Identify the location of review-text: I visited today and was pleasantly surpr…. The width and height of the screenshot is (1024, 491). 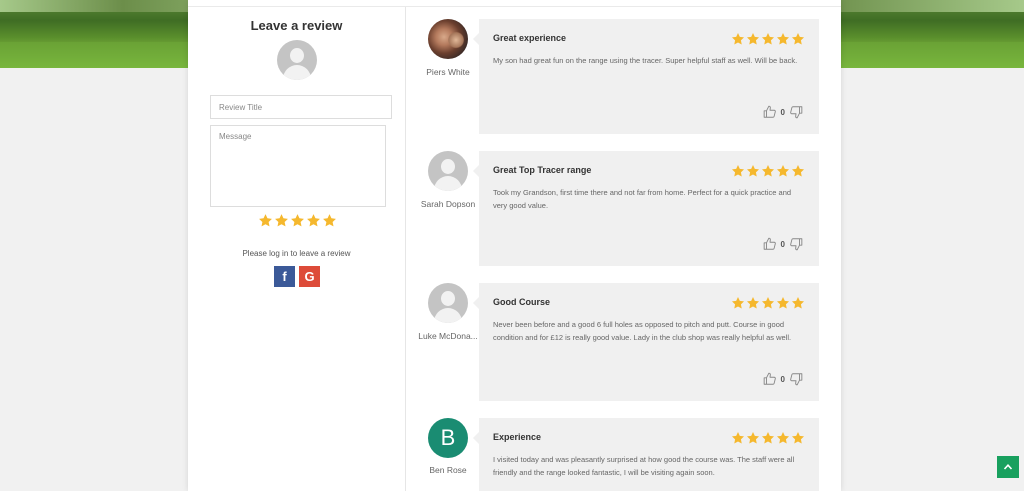
(644, 466).